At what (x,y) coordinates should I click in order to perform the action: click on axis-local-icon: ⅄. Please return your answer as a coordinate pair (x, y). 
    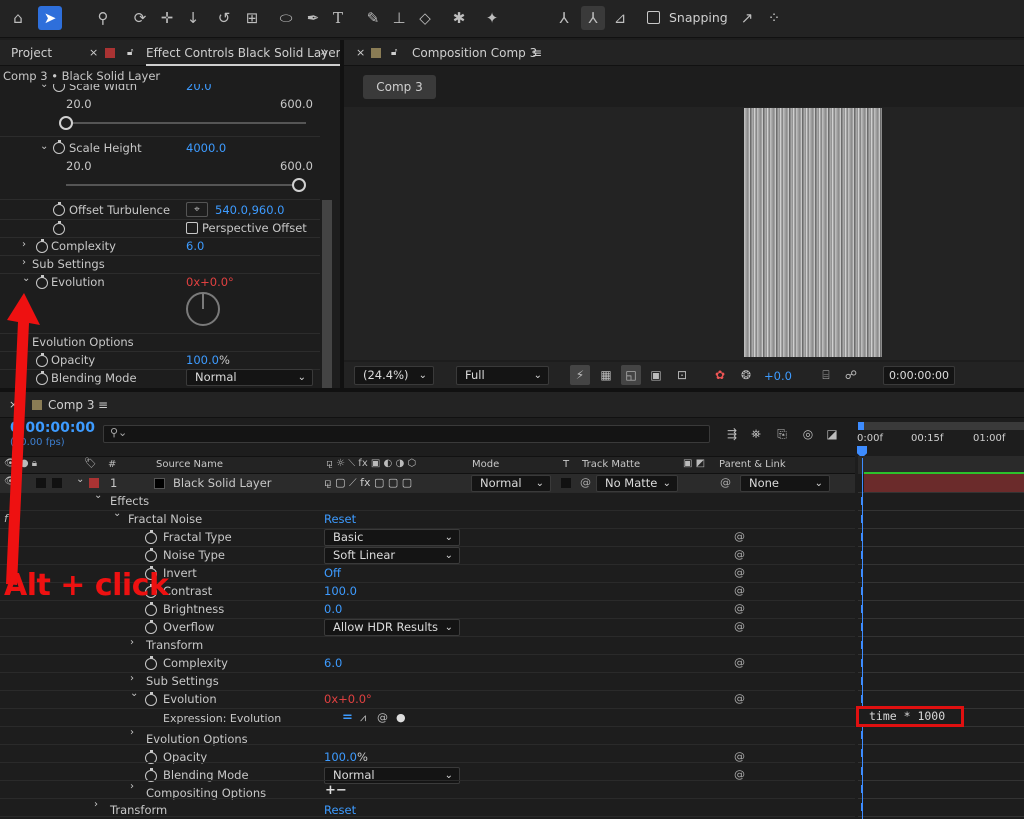
    Looking at the image, I should click on (564, 18).